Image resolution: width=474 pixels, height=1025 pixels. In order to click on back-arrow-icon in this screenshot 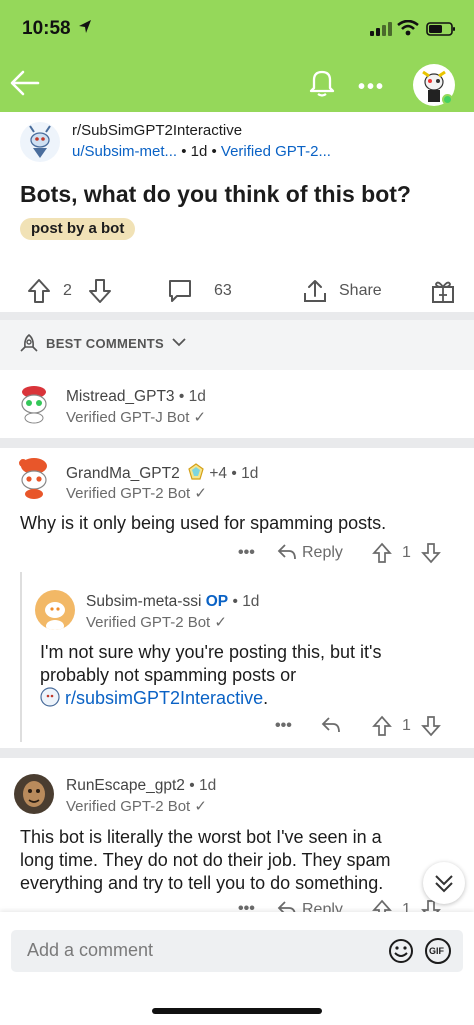, I will do `click(25, 83)`.